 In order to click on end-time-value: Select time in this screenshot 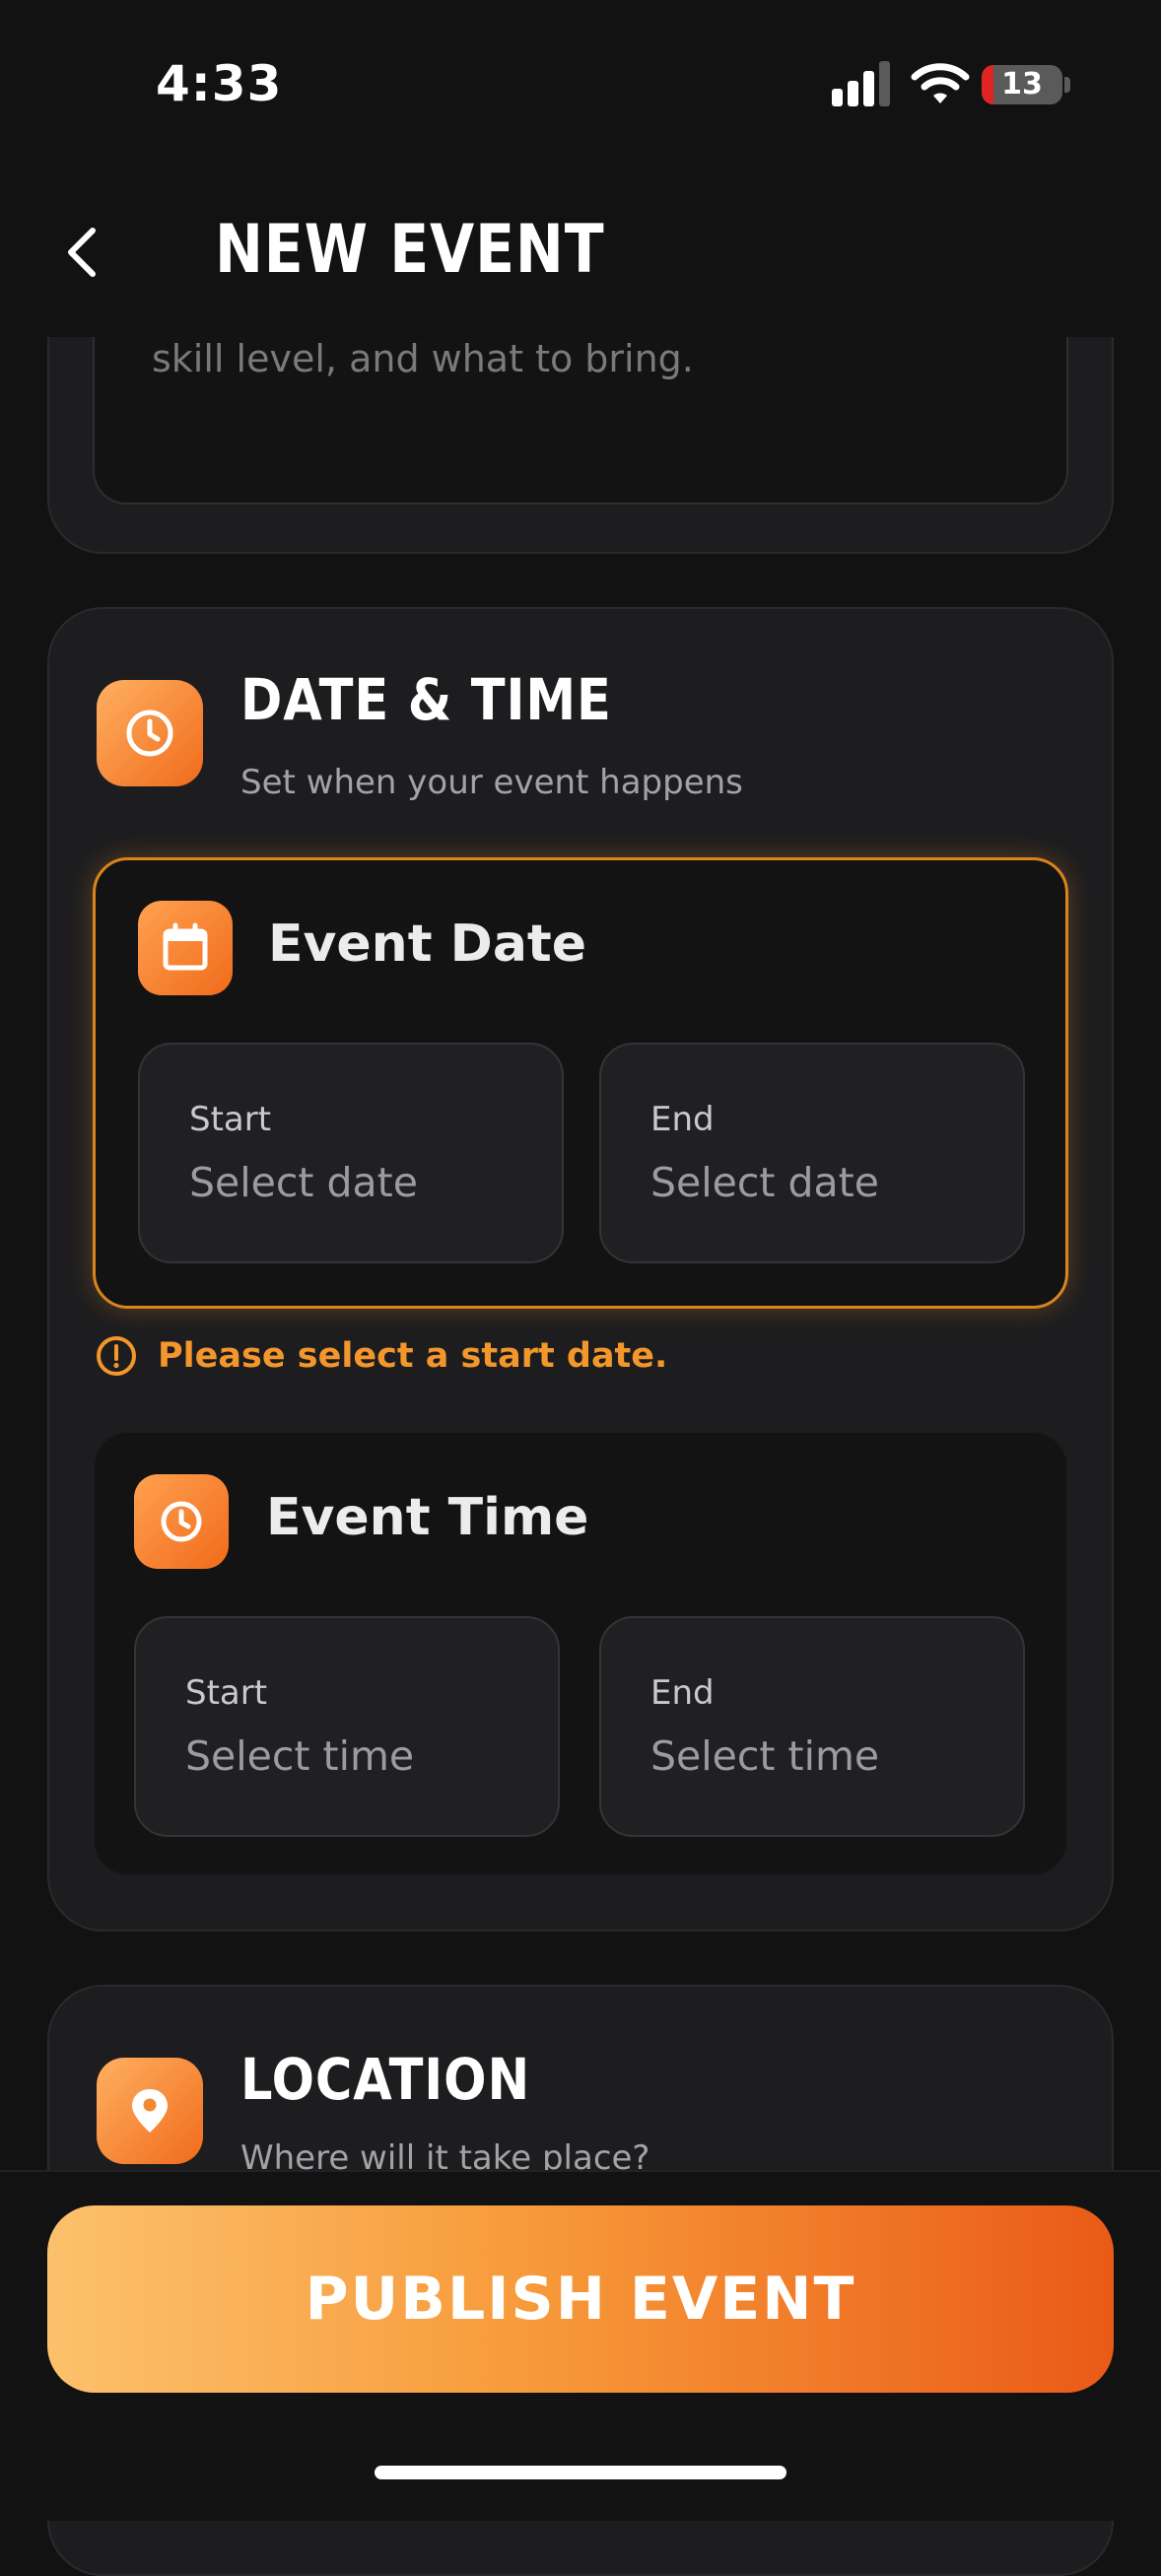, I will do `click(765, 1756)`.